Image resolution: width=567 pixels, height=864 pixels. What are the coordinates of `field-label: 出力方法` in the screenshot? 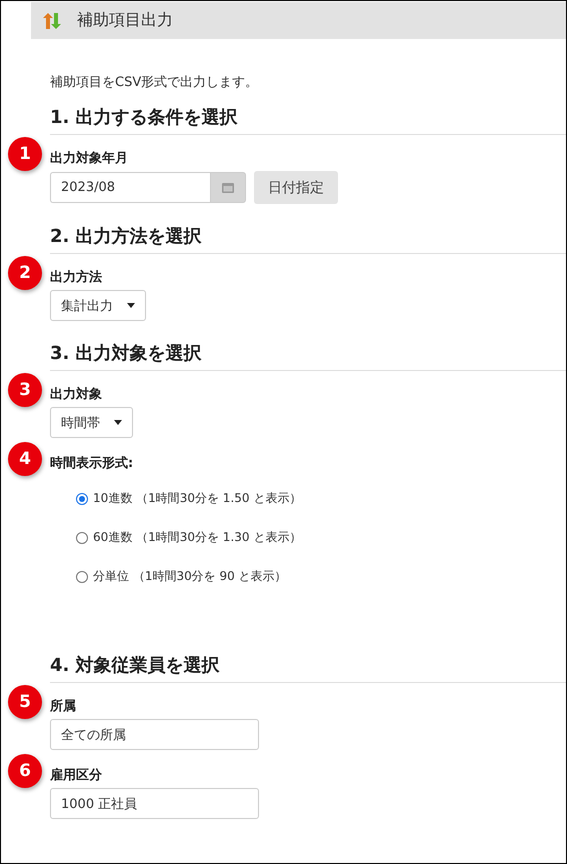 It's located at (76, 277).